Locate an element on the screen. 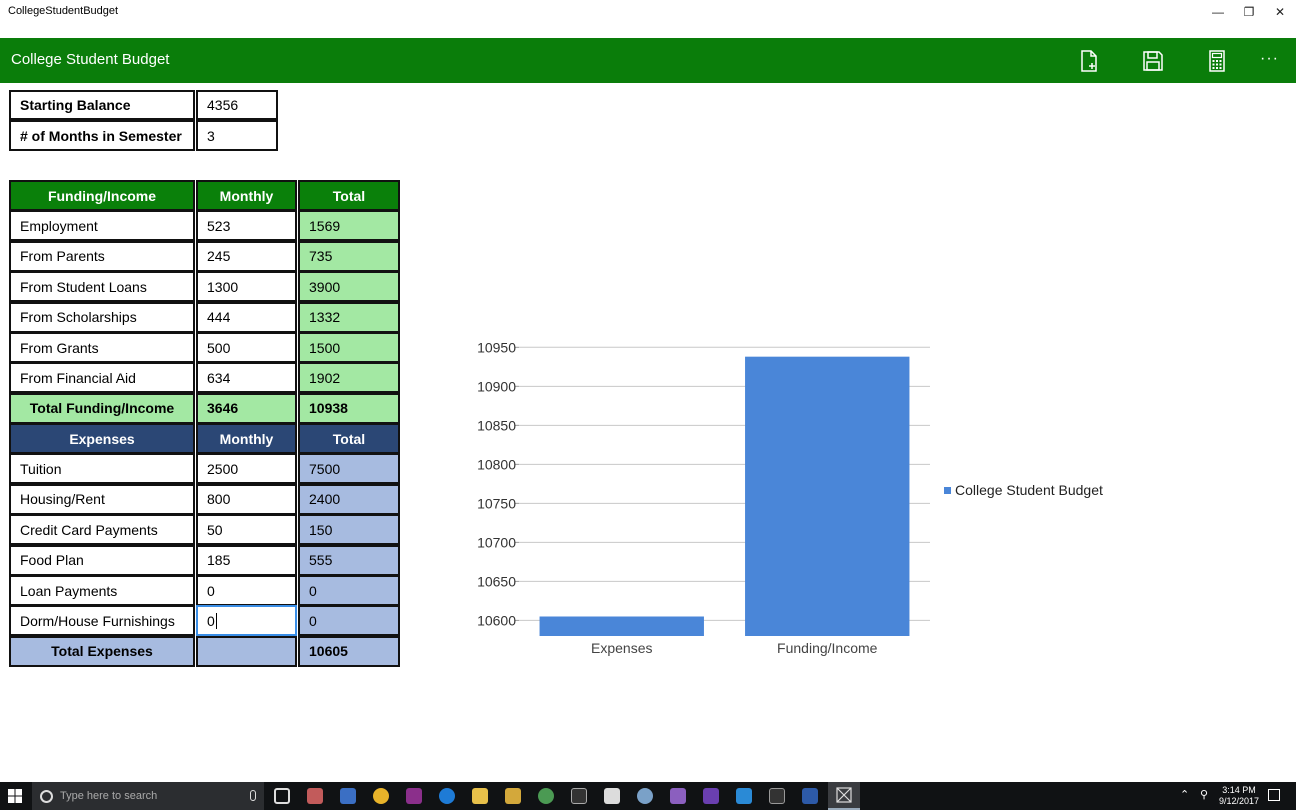 The image size is (1296, 810). income-row-label: From Parents is located at coordinates (102, 256).